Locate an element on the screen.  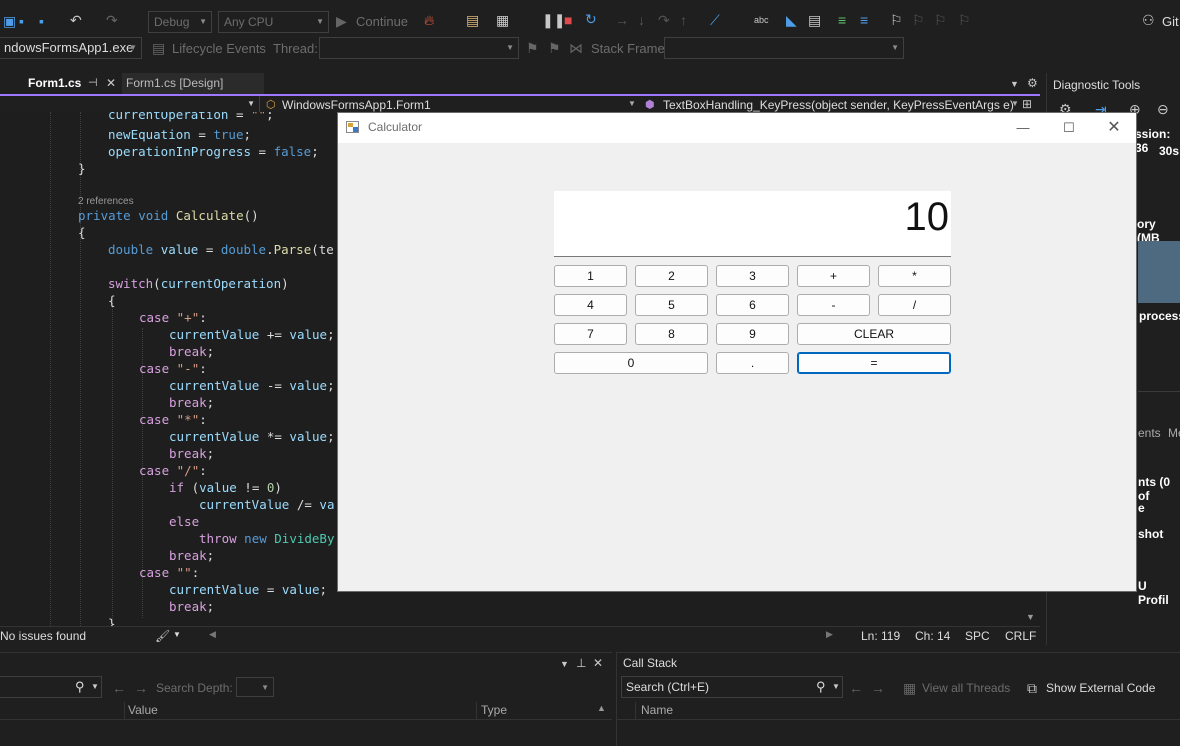
step-out-icon: ↑ is located at coordinates (683, 20).